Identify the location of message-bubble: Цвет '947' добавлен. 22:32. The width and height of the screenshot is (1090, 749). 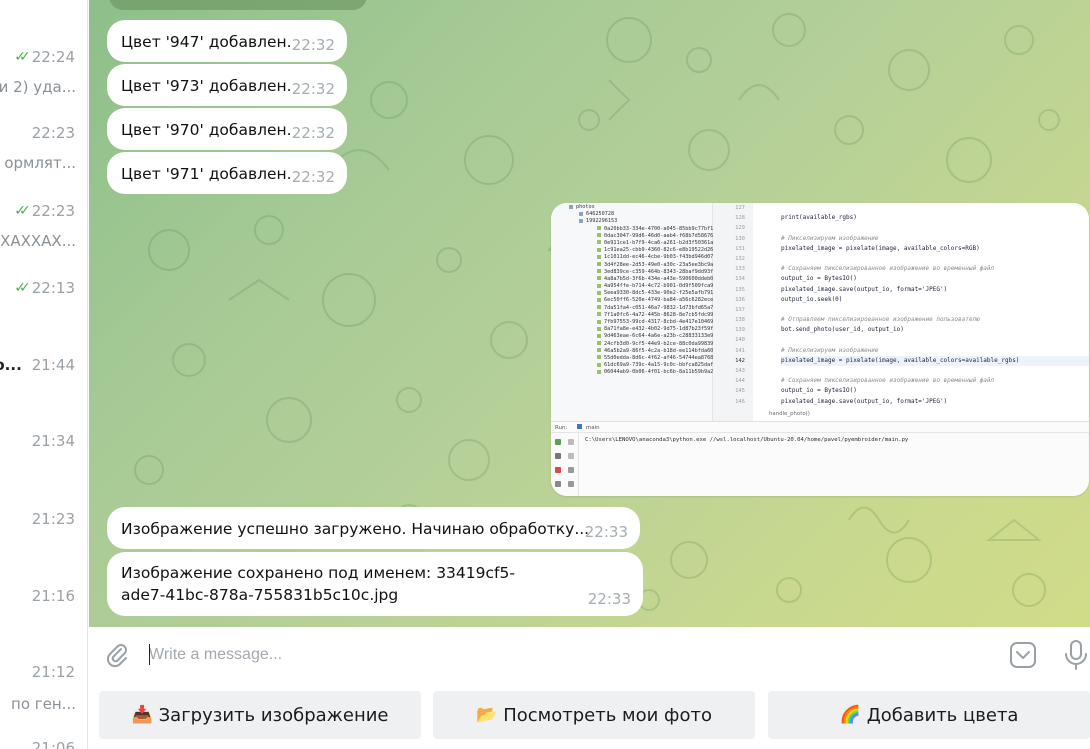
(227, 41).